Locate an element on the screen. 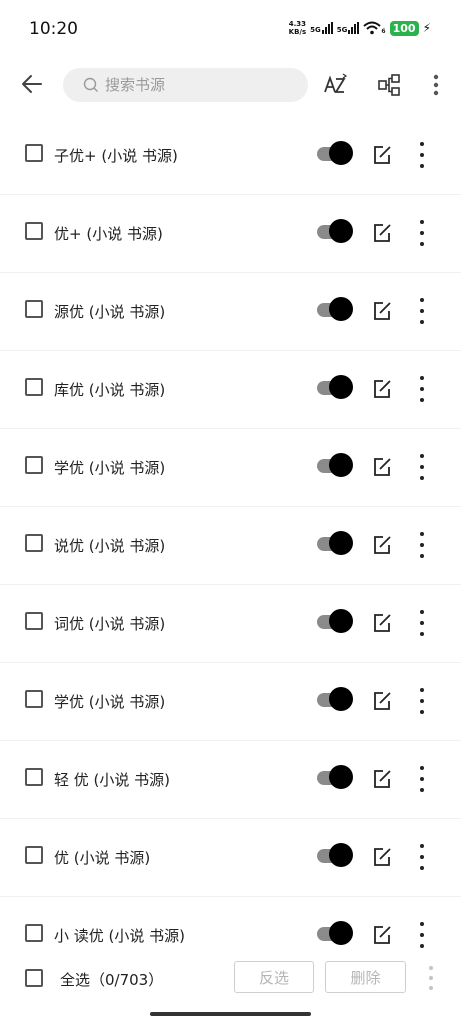 This screenshot has height=1024, width=461. source-name: 轻 优 (小说 书源) is located at coordinates (112, 780).